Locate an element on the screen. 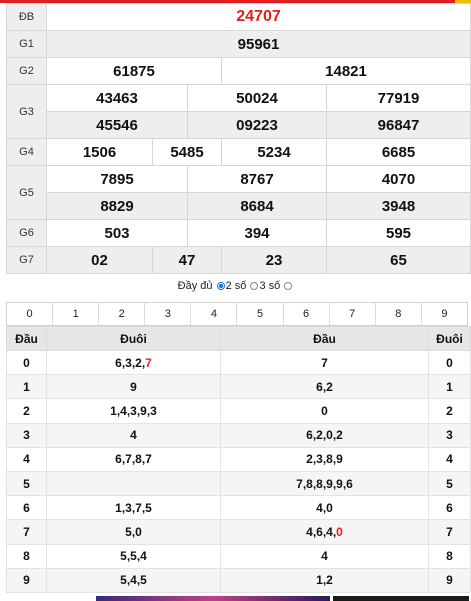 This screenshot has width=471, height=601. digit-filter-bar: 0 1 2 3 4 5 6 7 8 9 is located at coordinates (237, 314).